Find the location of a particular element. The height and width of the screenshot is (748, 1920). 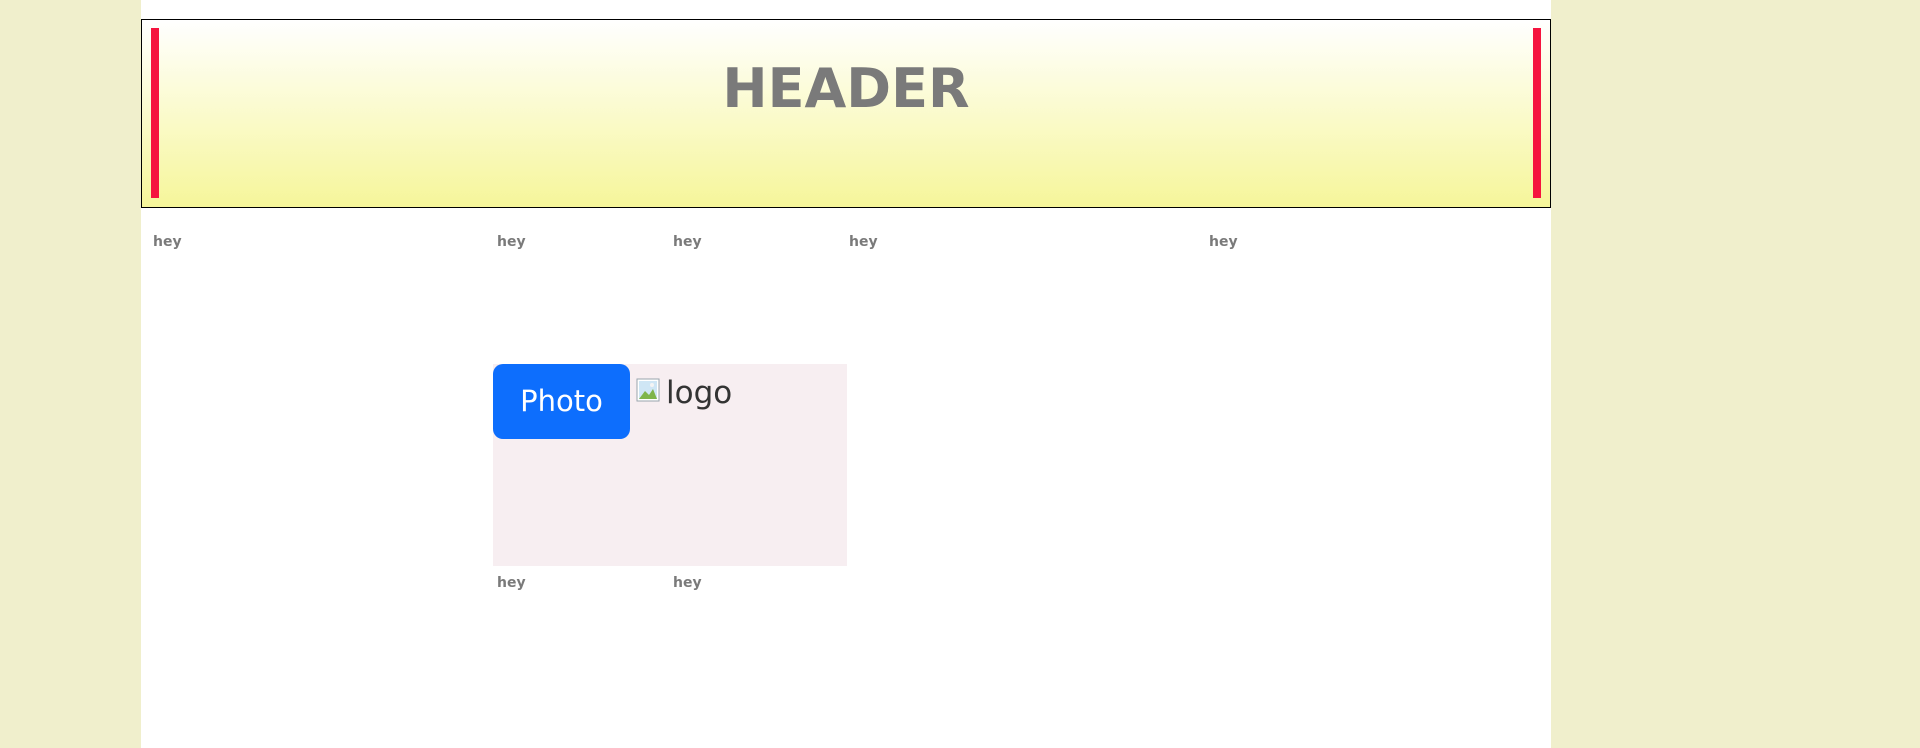

hey-label-5: hey is located at coordinates (1223, 242).